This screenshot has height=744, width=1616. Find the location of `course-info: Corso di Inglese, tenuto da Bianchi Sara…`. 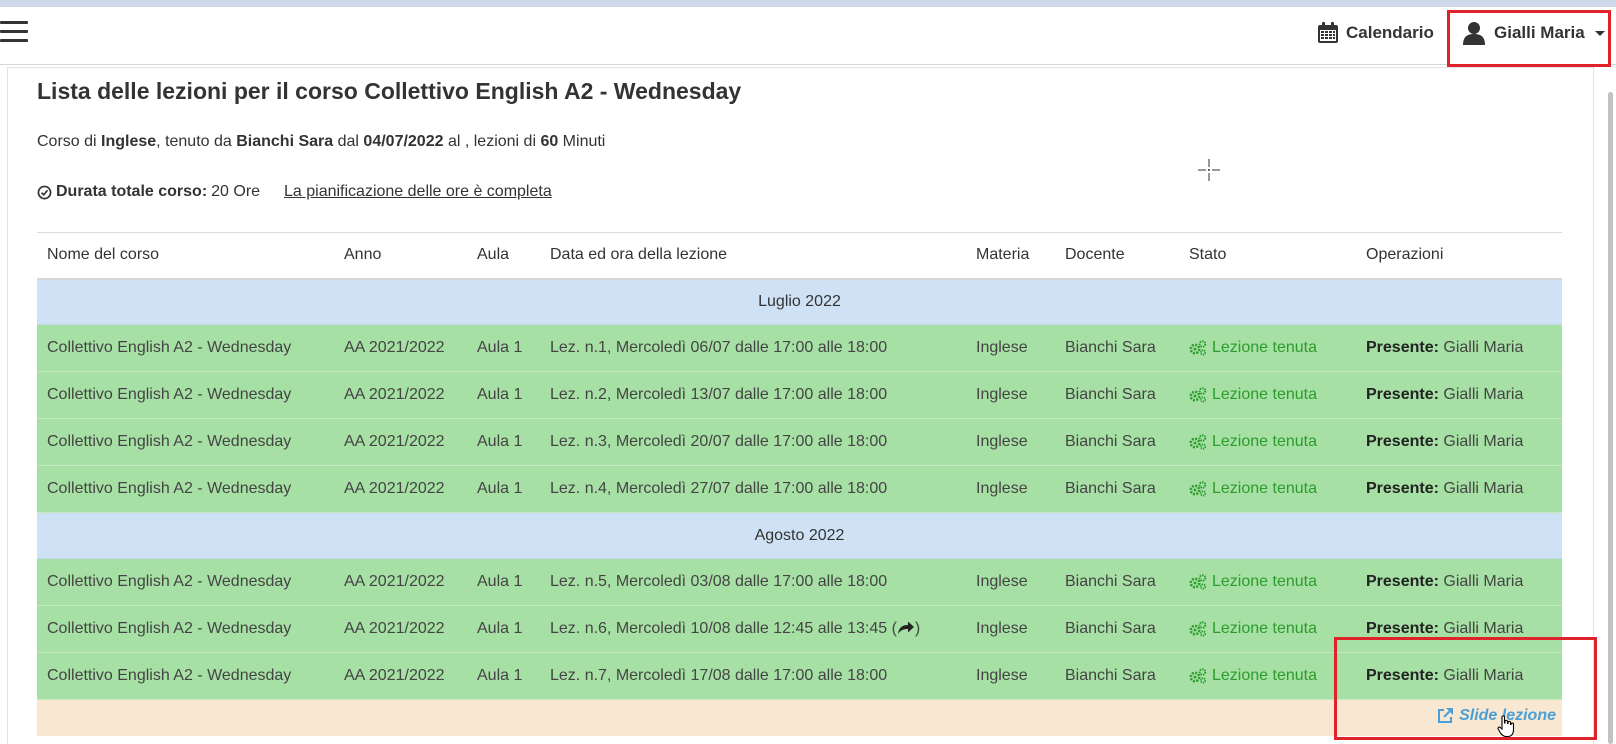

course-info: Corso di Inglese, tenuto da Bianchi Sara… is located at coordinates (321, 141).